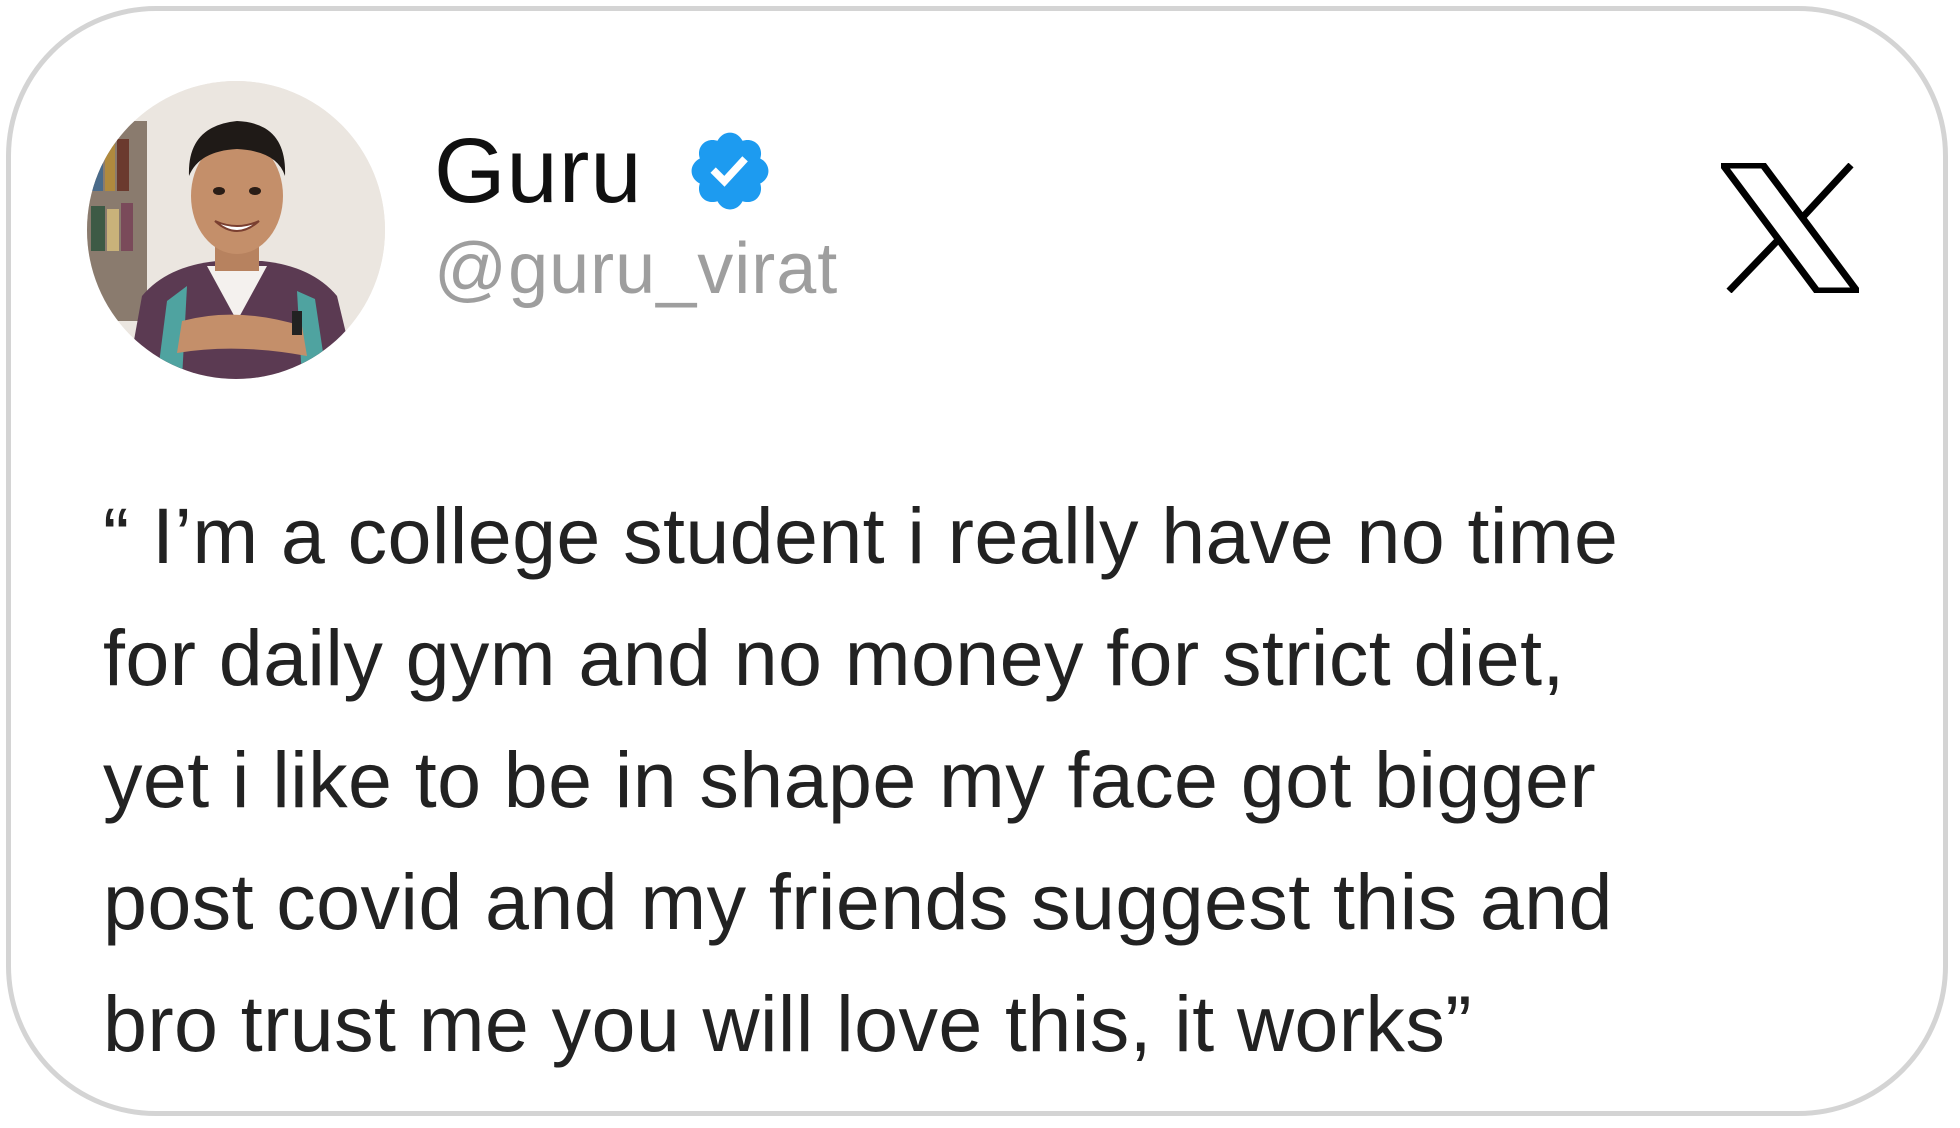  I want to click on name-row: Guru, so click(604, 171).